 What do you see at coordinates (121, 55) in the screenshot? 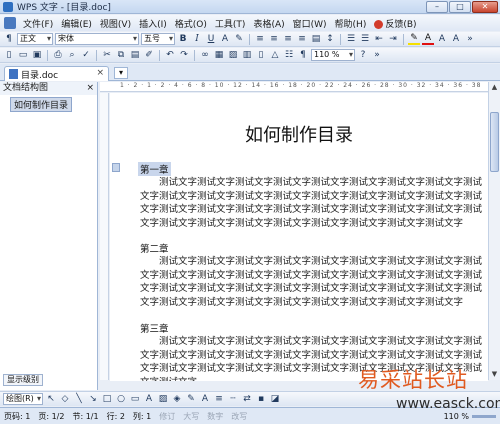
I see `copy-icon: ⧉` at bounding box center [121, 55].